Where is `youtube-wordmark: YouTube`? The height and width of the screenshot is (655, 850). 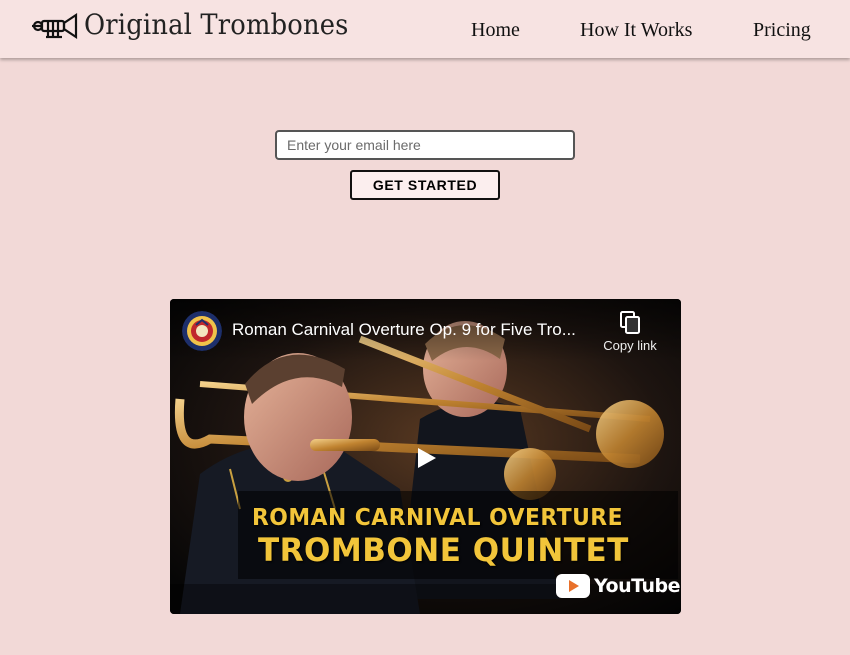
youtube-wordmark: YouTube is located at coordinates (637, 586).